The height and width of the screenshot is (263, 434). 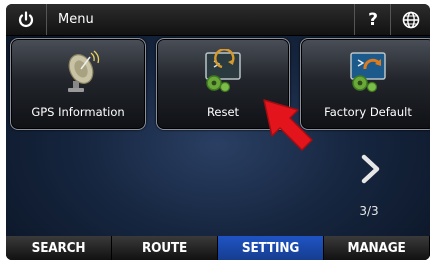 I want to click on bottom-tab-bar: SEARCH ROUTE SETTING MANAGE, so click(x=218, y=248).